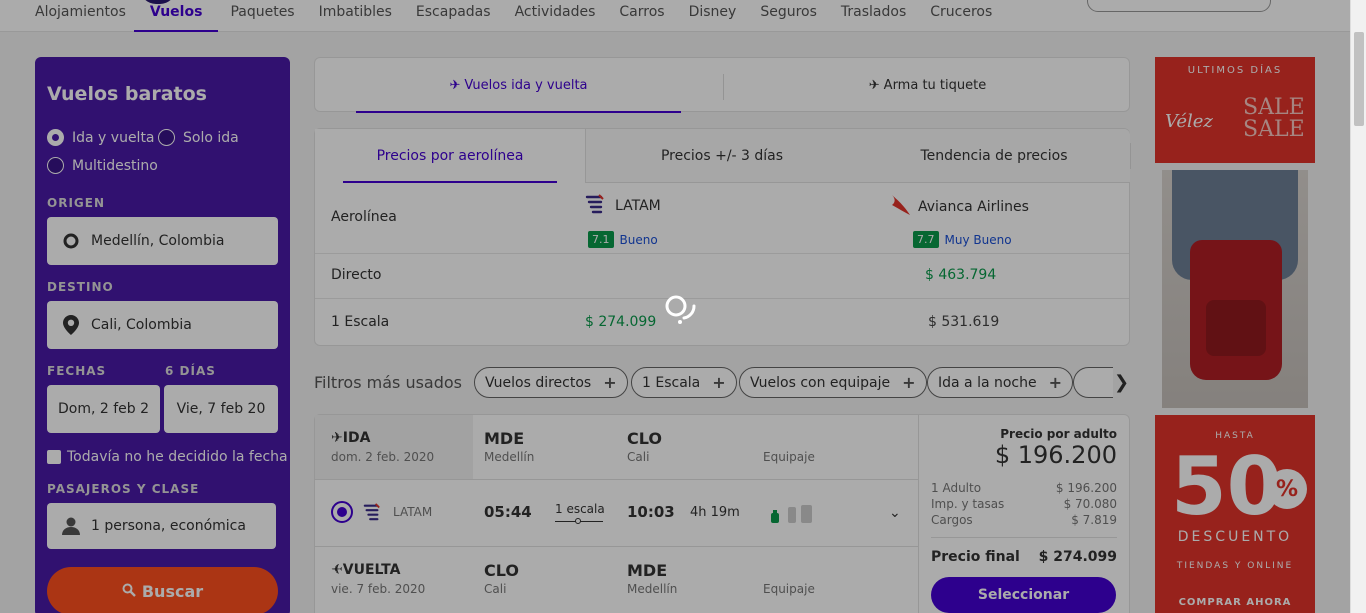  I want to click on page-scrollbar, so click(1358, 306).